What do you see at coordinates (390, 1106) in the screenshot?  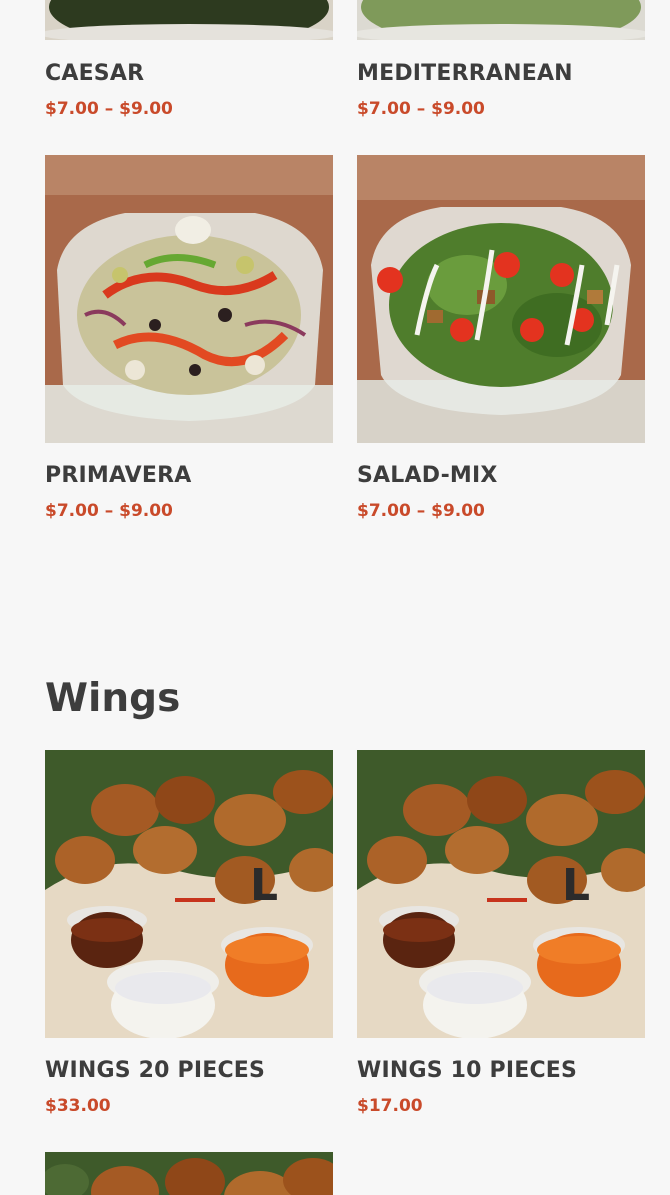 I see `product-price: $17.00` at bounding box center [390, 1106].